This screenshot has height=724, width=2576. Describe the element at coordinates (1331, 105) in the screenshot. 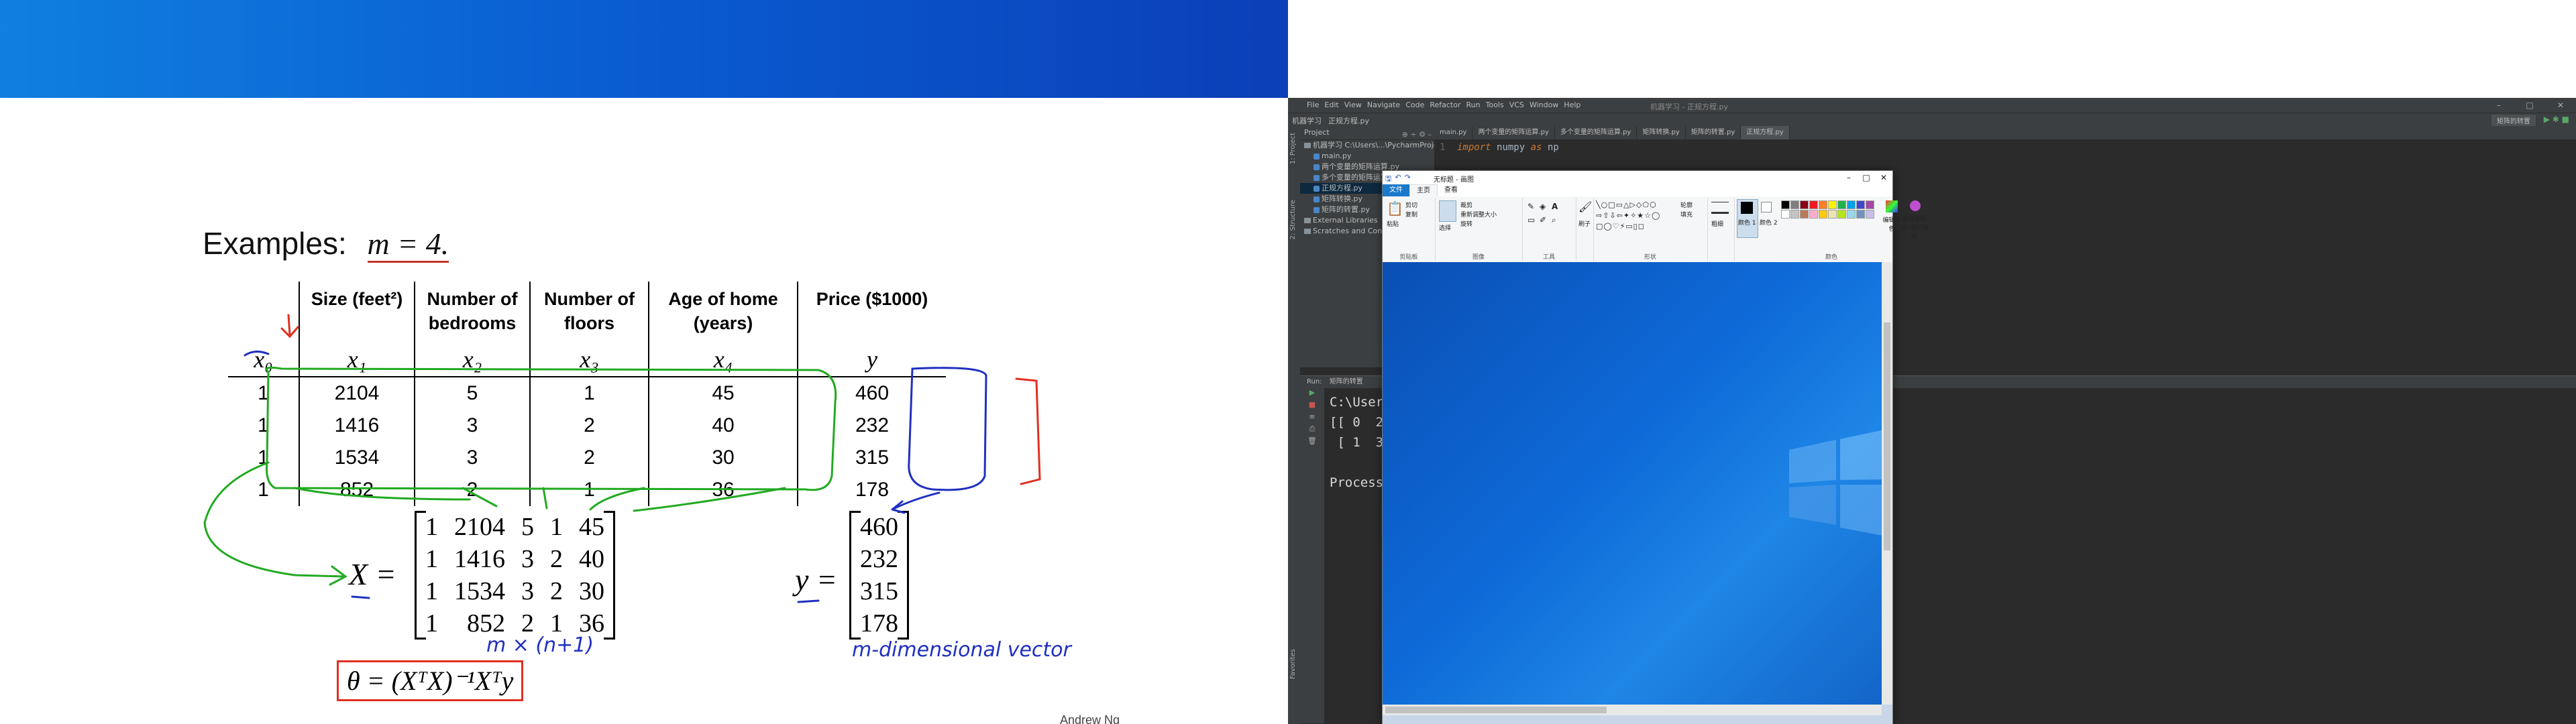

I see `menu-edit: Edit` at that location.